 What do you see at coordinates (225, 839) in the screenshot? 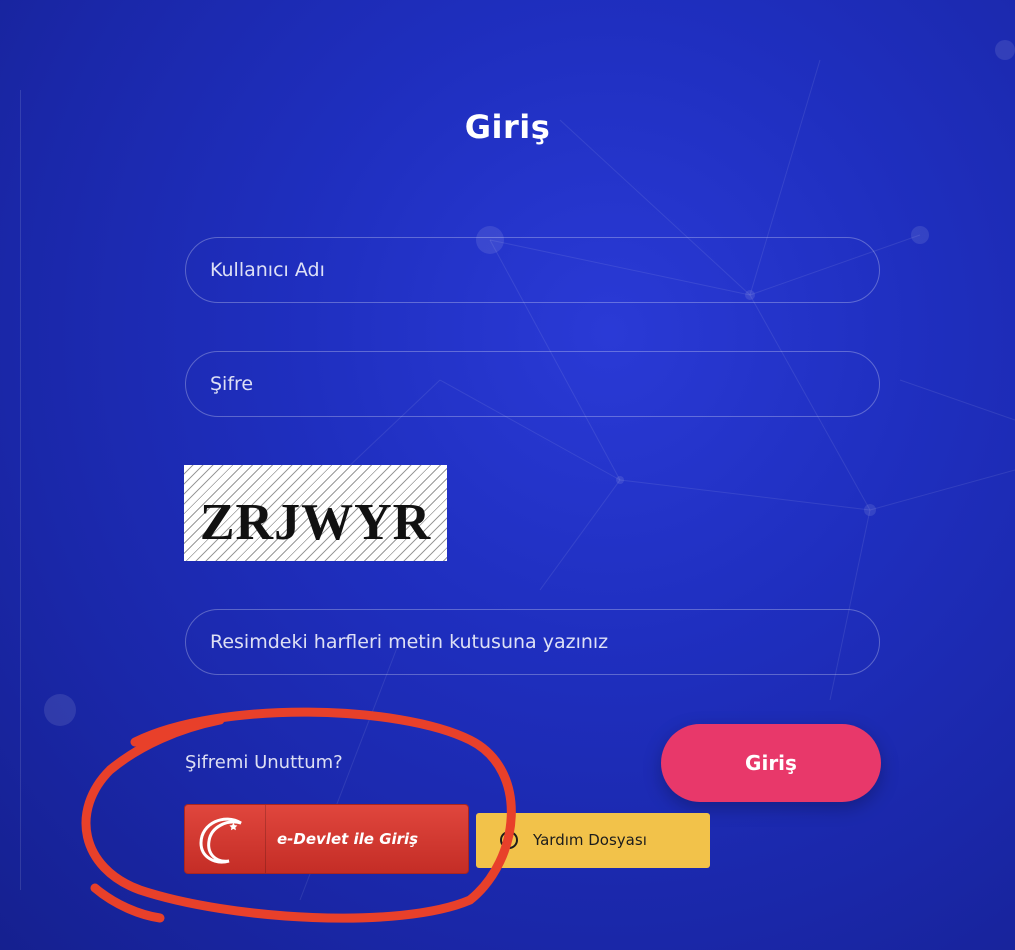
I see `crescent-star-icon` at bounding box center [225, 839].